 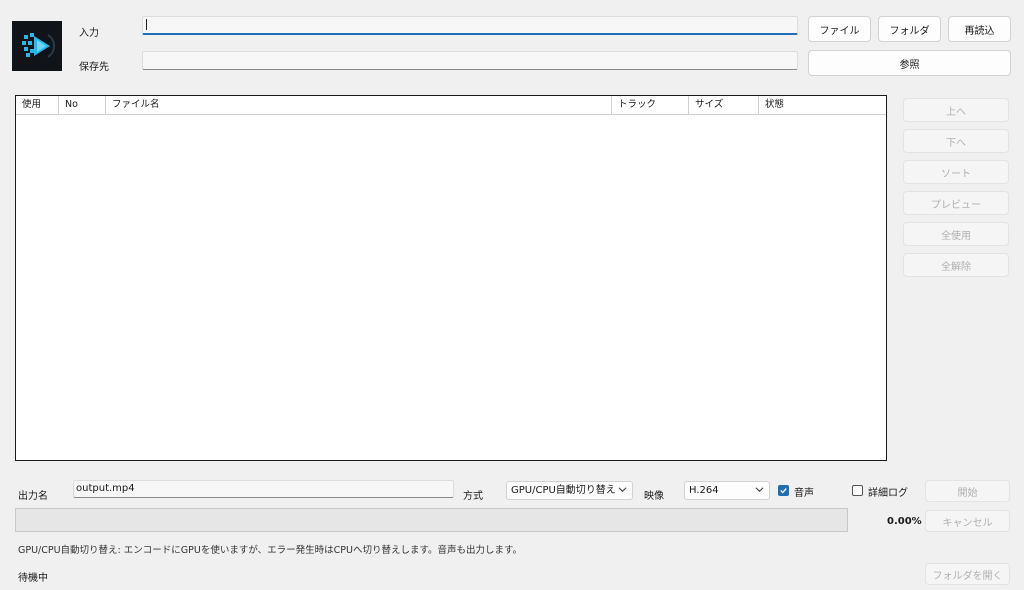 I want to click on method-select: GPU/CPU自動切り替え, so click(x=569, y=490).